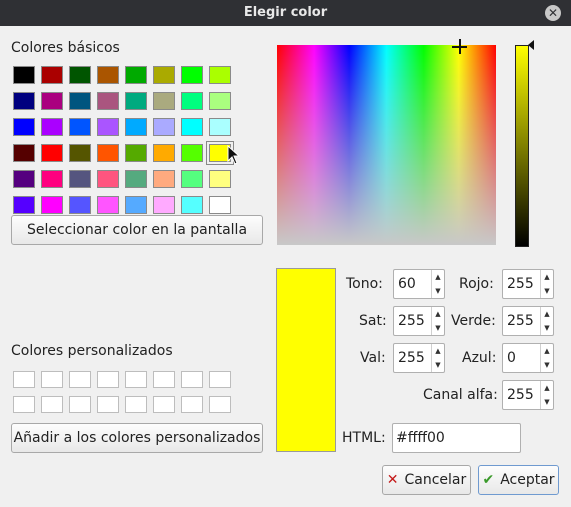 This screenshot has width=571, height=507. What do you see at coordinates (488, 480) in the screenshot?
I see `checkmark-icon: ✔` at bounding box center [488, 480].